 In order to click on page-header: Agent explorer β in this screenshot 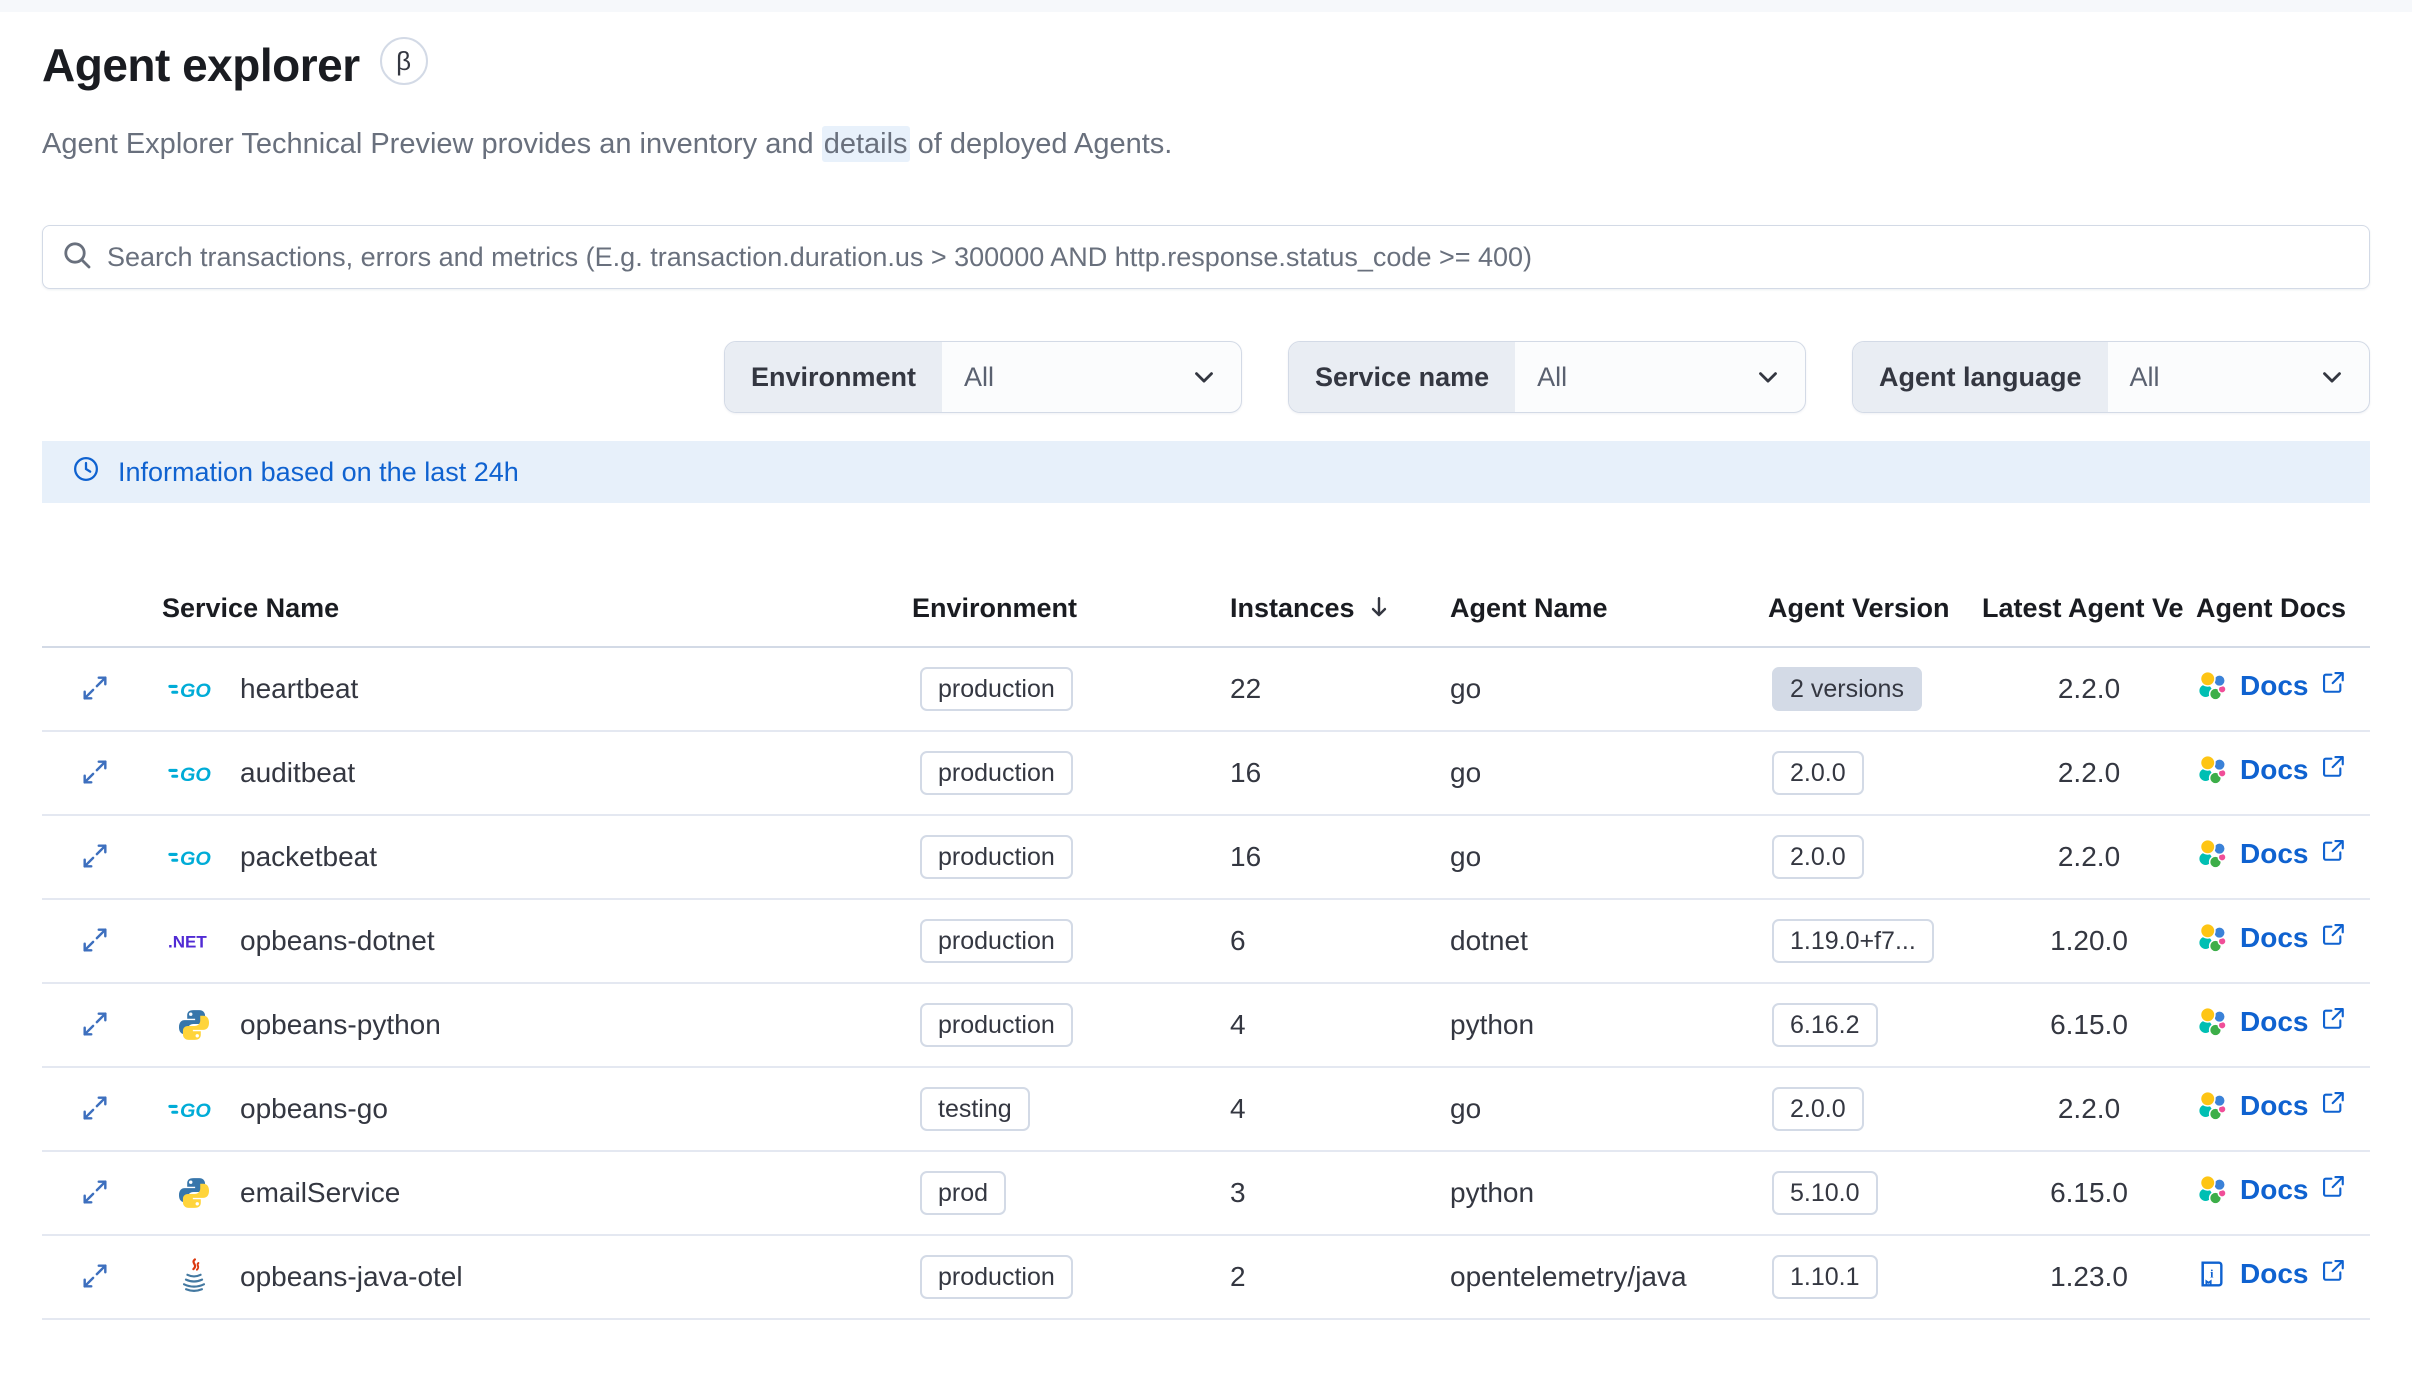, I will do `click(1206, 64)`.